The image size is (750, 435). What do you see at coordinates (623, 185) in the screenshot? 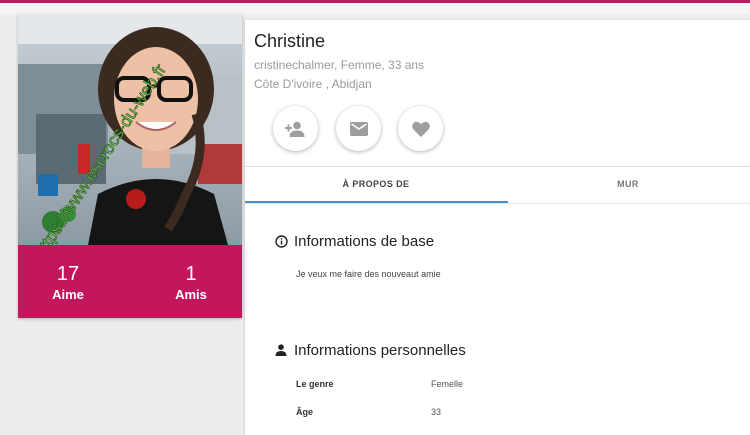
I see `tab-wall: MUR` at bounding box center [623, 185].